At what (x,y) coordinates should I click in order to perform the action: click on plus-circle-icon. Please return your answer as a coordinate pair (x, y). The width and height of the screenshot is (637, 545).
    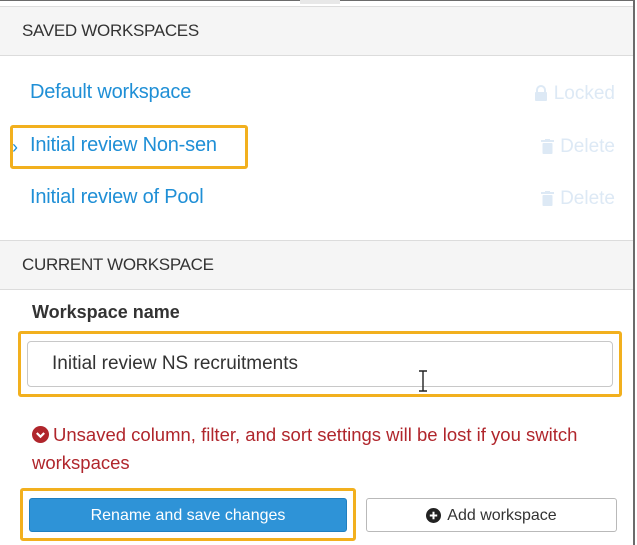
    Looking at the image, I should click on (434, 515).